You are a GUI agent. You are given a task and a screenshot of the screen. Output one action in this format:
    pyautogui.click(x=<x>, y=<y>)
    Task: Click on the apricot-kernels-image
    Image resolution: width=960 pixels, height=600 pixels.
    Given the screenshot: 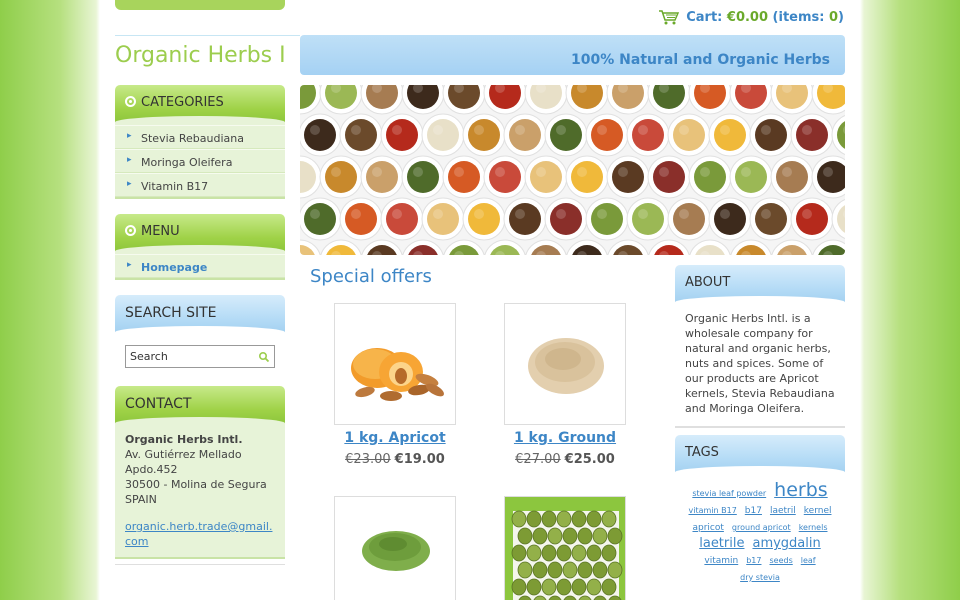 What is the action you would take?
    pyautogui.click(x=397, y=374)
    